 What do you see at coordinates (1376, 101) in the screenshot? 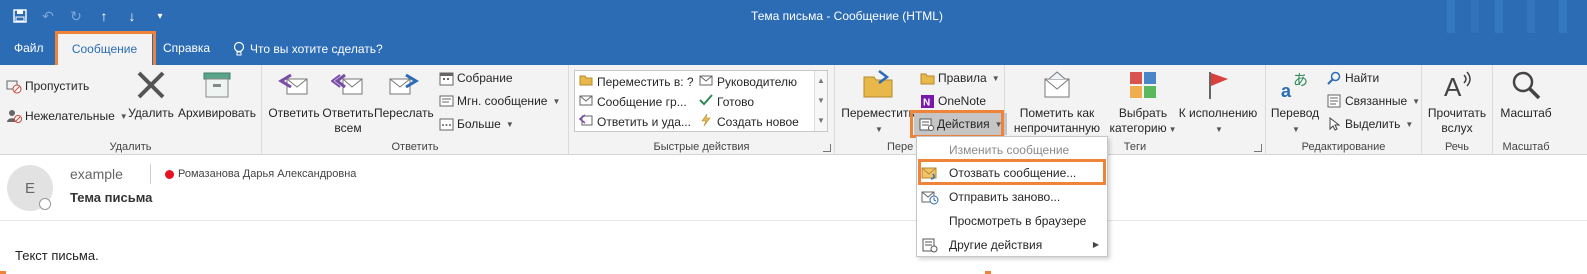
I see `related-label: Связанные` at bounding box center [1376, 101].